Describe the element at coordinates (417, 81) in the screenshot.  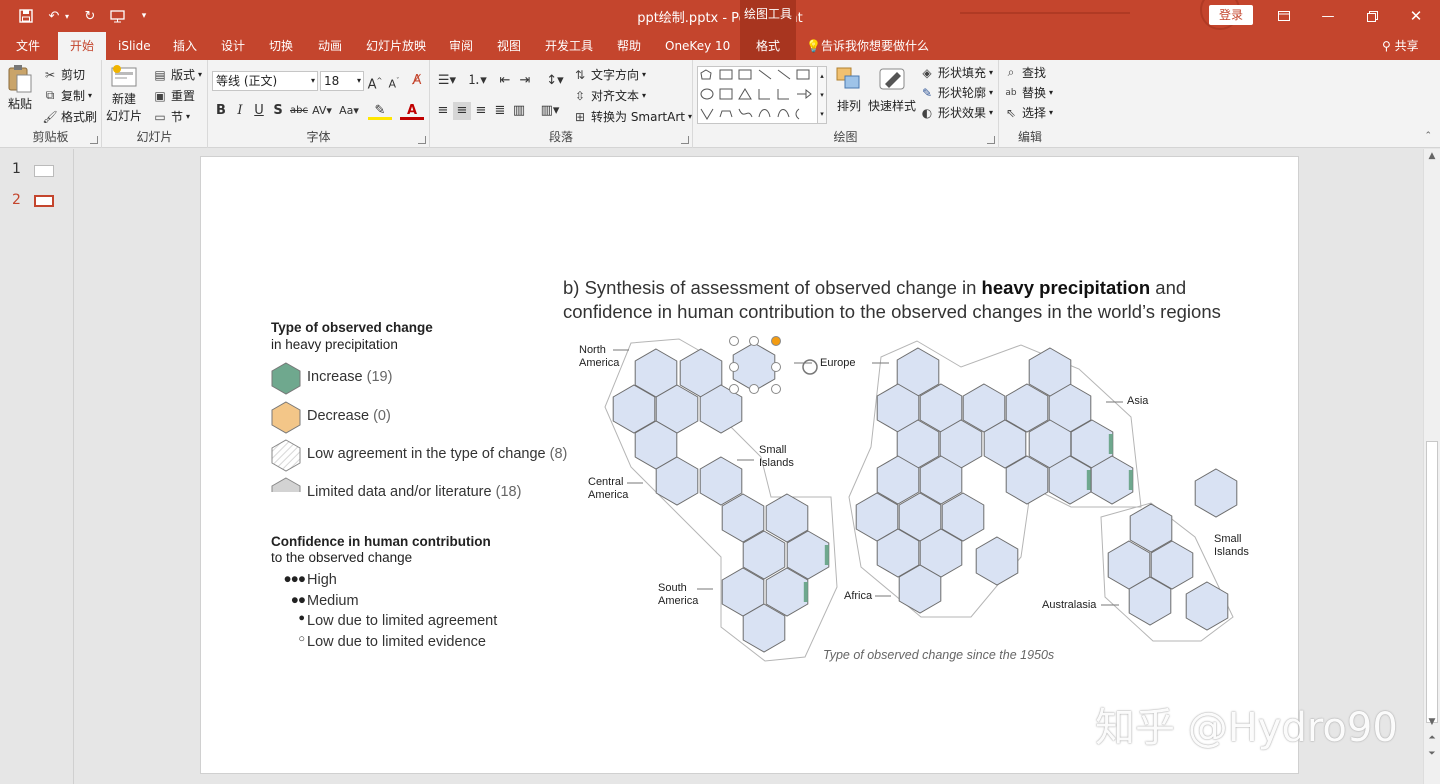
I see `clear-format-icon: A̸` at that location.